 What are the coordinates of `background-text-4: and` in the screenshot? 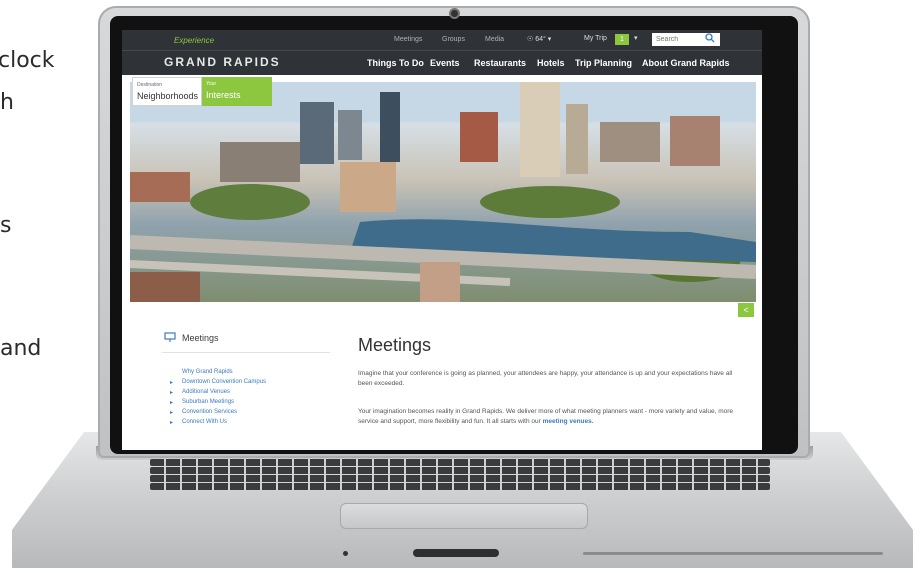 It's located at (21, 348).